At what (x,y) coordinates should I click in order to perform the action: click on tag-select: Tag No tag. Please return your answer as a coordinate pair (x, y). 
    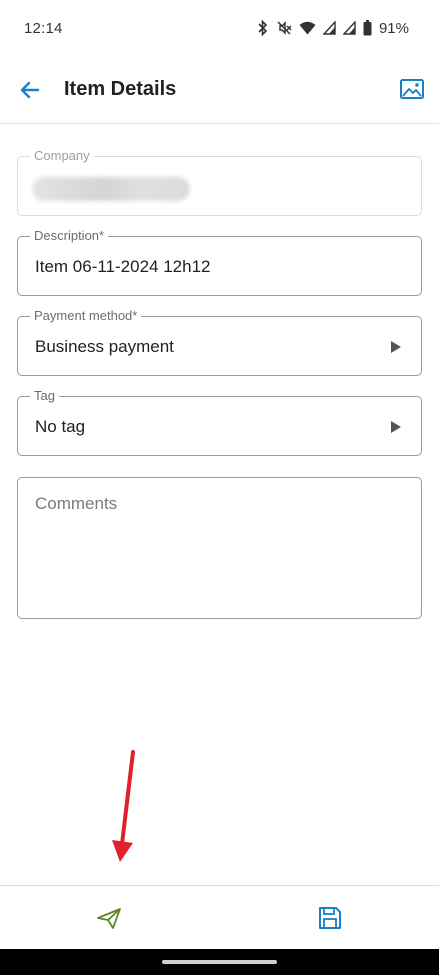
    Looking at the image, I should click on (219, 422).